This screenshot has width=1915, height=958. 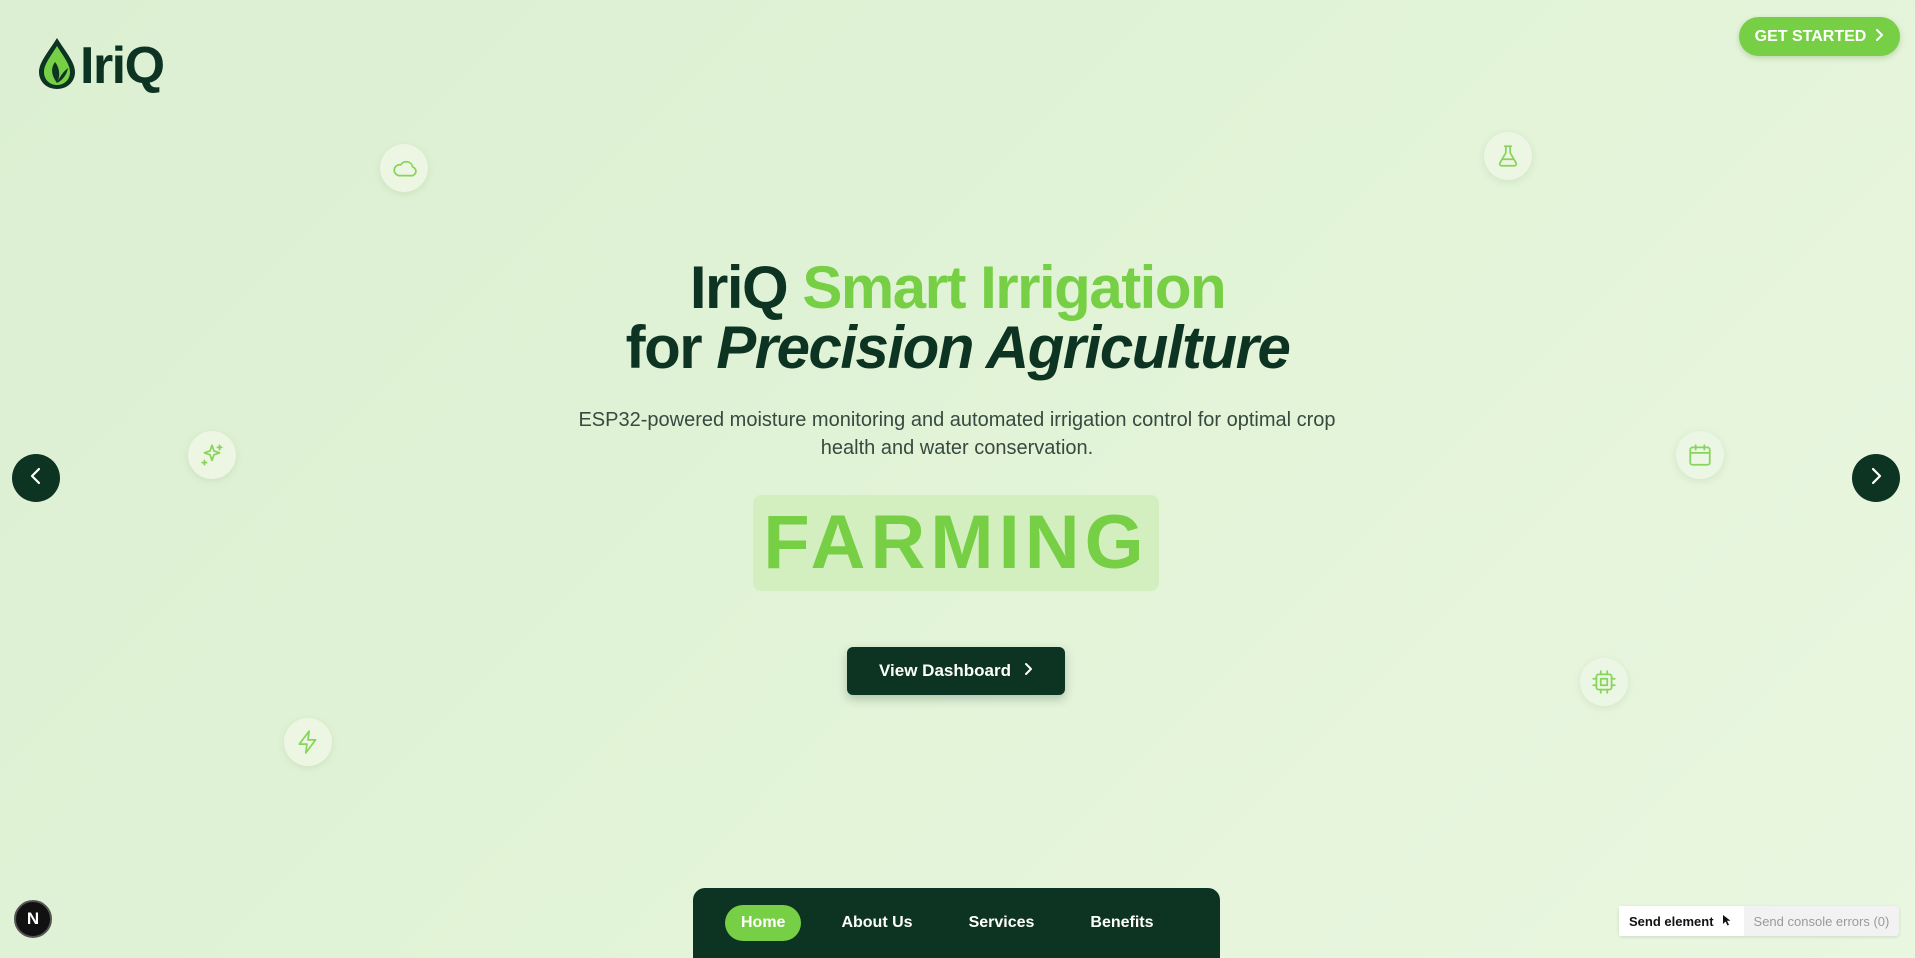 I want to click on bottom-nav: Home About Us Services Benefits, so click(x=956, y=923).